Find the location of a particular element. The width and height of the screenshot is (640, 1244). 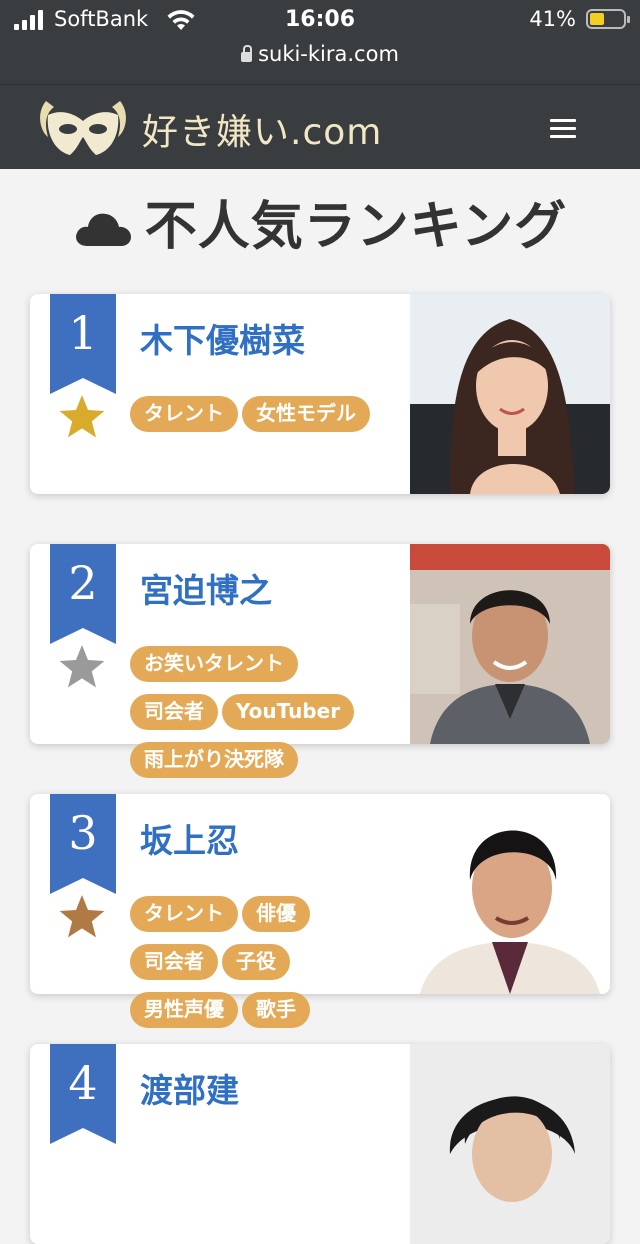

tag-list: タレント 女性モデル is located at coordinates (270, 420).